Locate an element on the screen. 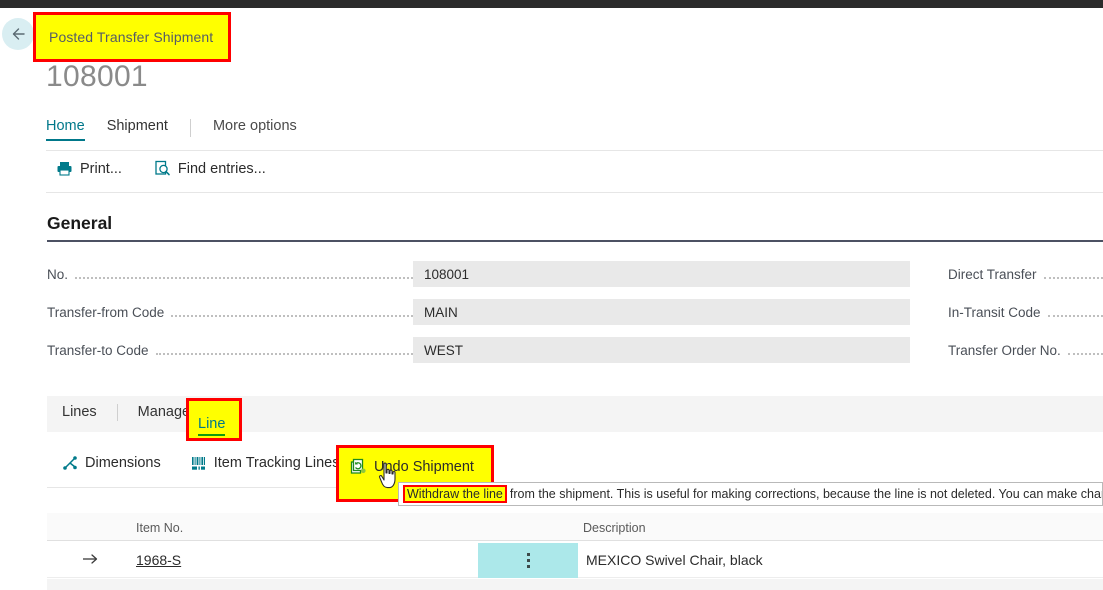 This screenshot has width=1103, height=590. window-top-bar is located at coordinates (551, 4).